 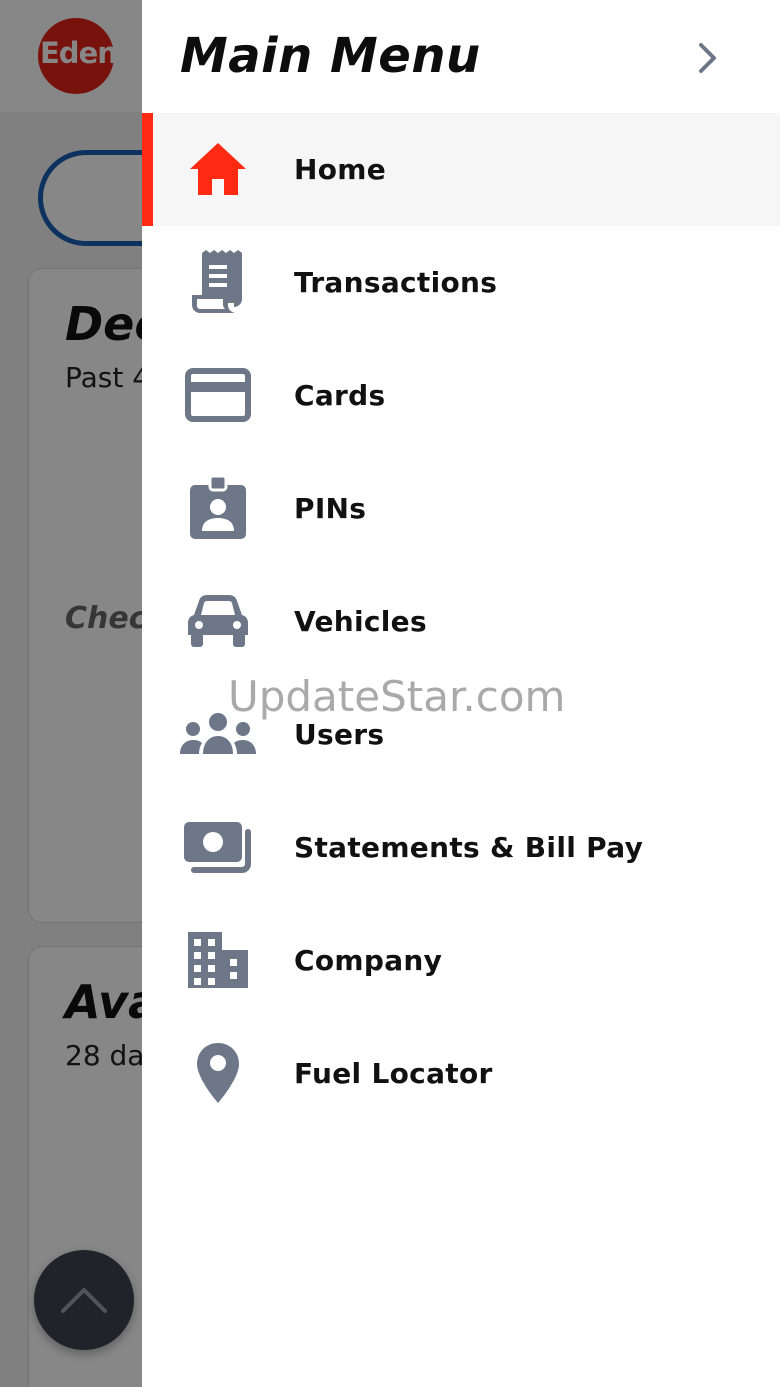 I want to click on menu-item-cards: Cards, so click(x=461, y=395).